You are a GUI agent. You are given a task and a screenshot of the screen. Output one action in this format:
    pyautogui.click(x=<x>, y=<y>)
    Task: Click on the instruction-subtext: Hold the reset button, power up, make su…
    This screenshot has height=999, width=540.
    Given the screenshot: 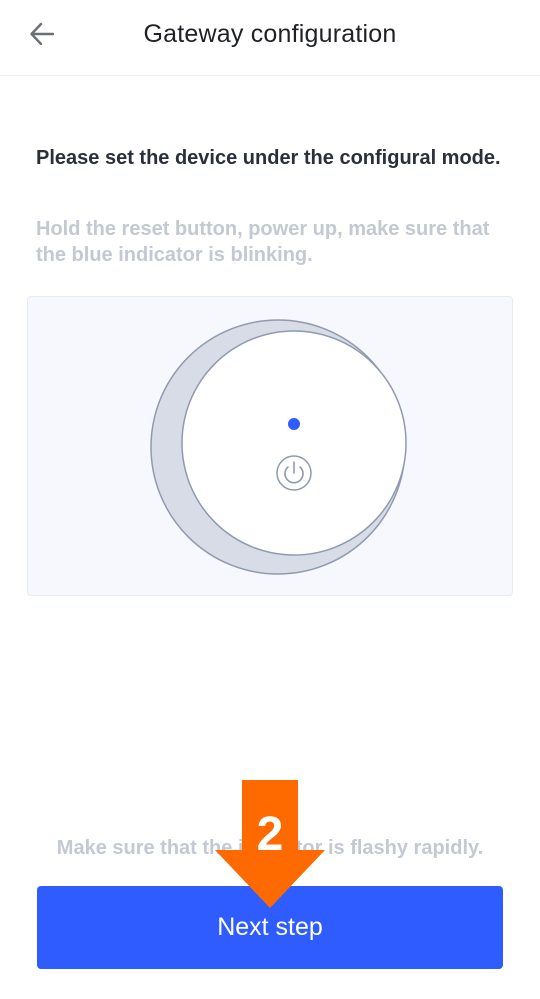 What is the action you would take?
    pyautogui.click(x=263, y=242)
    